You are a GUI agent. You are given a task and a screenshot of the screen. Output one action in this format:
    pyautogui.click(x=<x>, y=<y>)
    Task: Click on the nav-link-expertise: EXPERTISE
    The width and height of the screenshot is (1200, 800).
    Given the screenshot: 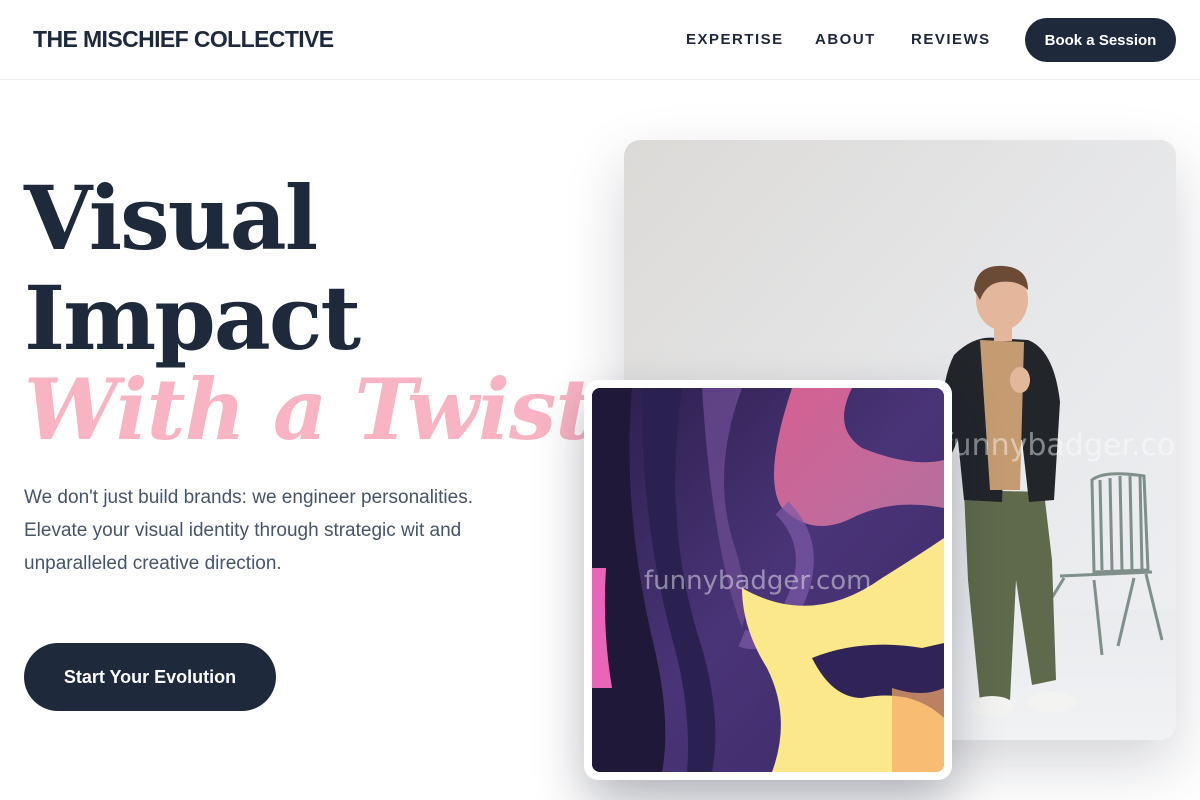 What is the action you would take?
    pyautogui.click(x=750, y=39)
    